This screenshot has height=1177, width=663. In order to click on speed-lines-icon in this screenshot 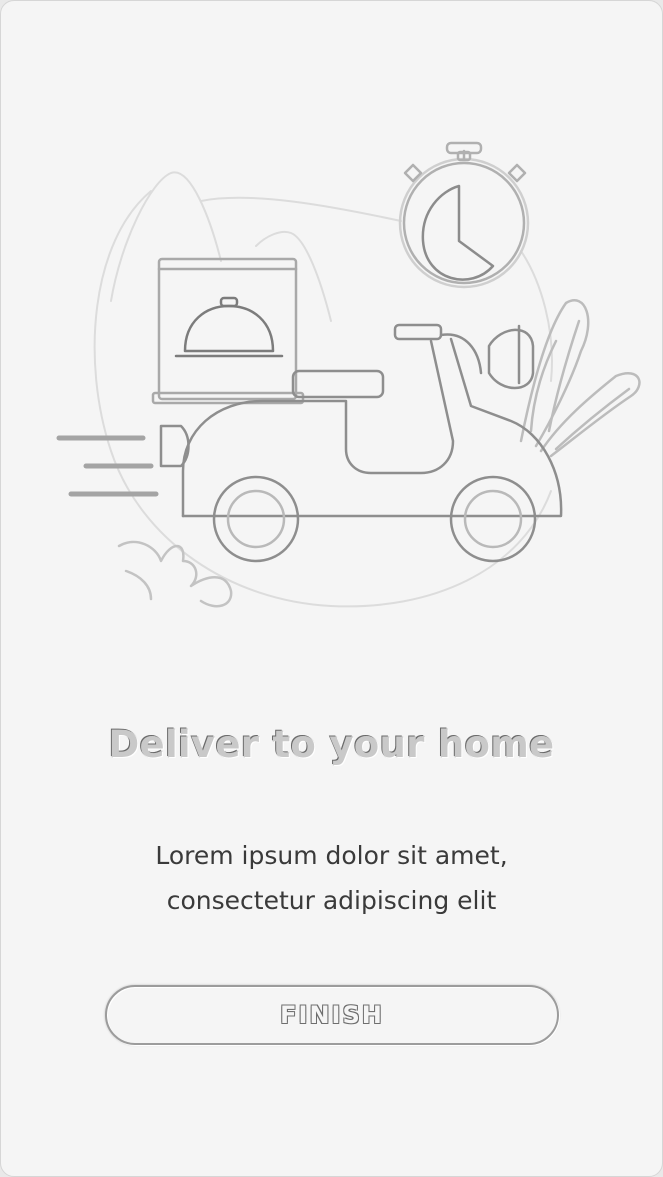, I will do `click(107, 466)`.